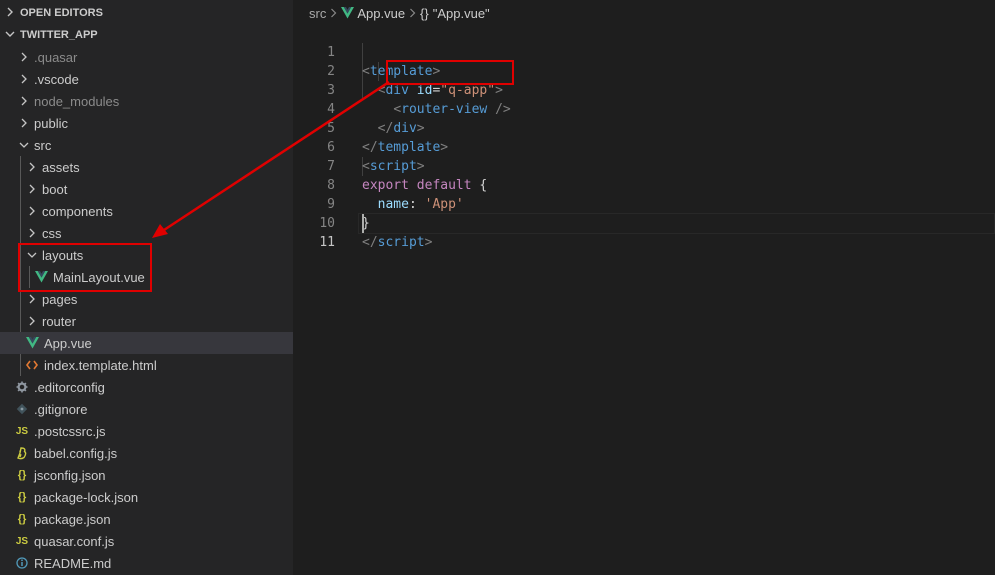 This screenshot has height=575, width=995. Describe the element at coordinates (32, 365) in the screenshot. I see `html-icon` at that location.